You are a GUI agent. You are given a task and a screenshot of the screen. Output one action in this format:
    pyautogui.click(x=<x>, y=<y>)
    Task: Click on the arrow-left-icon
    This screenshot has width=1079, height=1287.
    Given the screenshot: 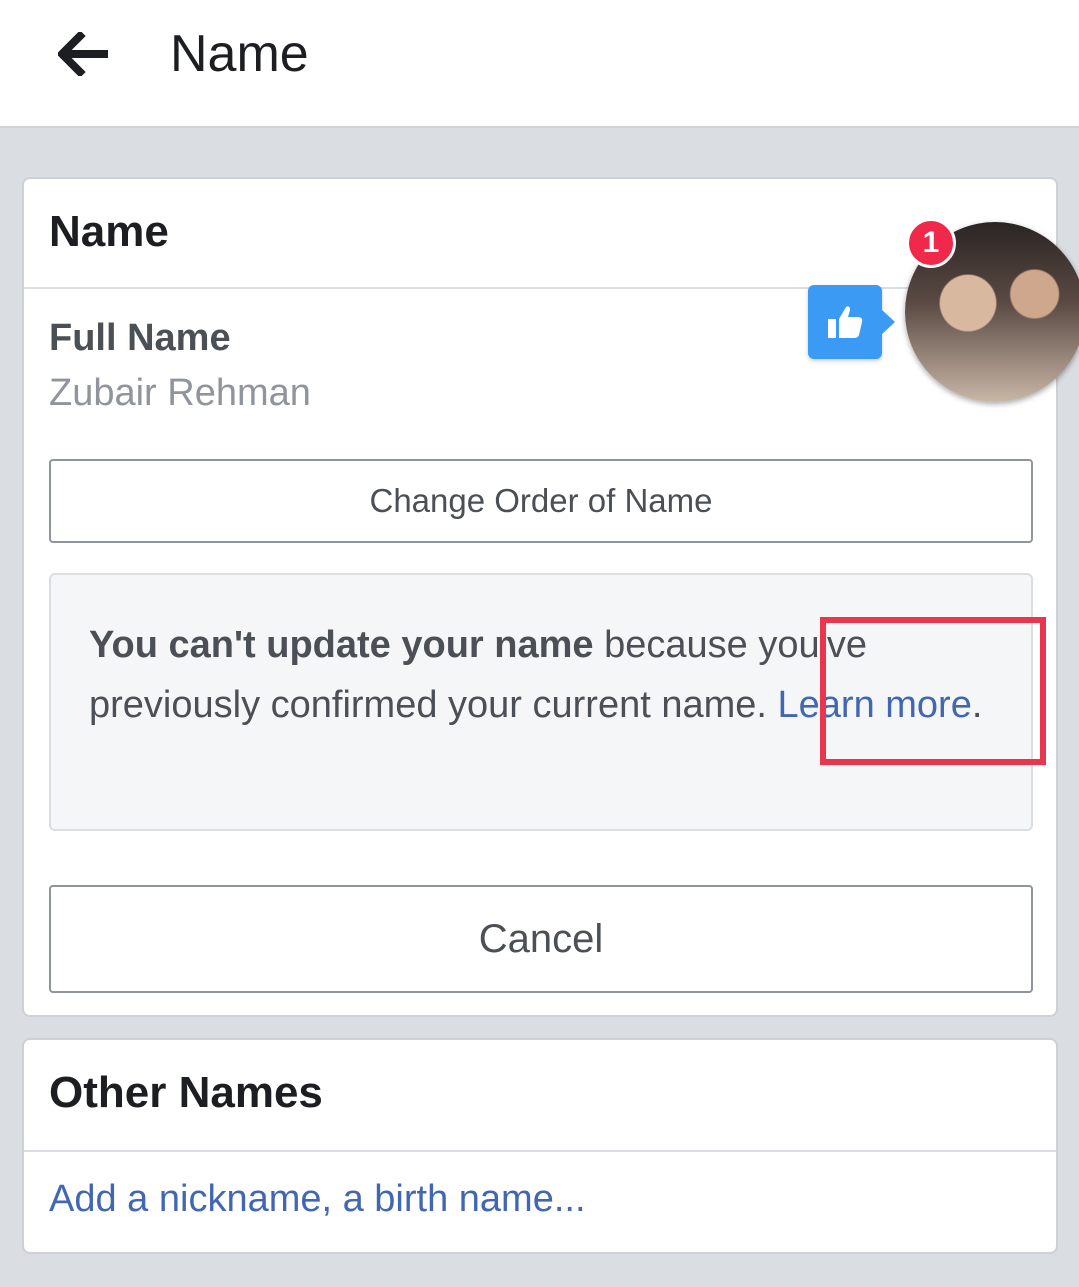 What is the action you would take?
    pyautogui.click(x=83, y=54)
    